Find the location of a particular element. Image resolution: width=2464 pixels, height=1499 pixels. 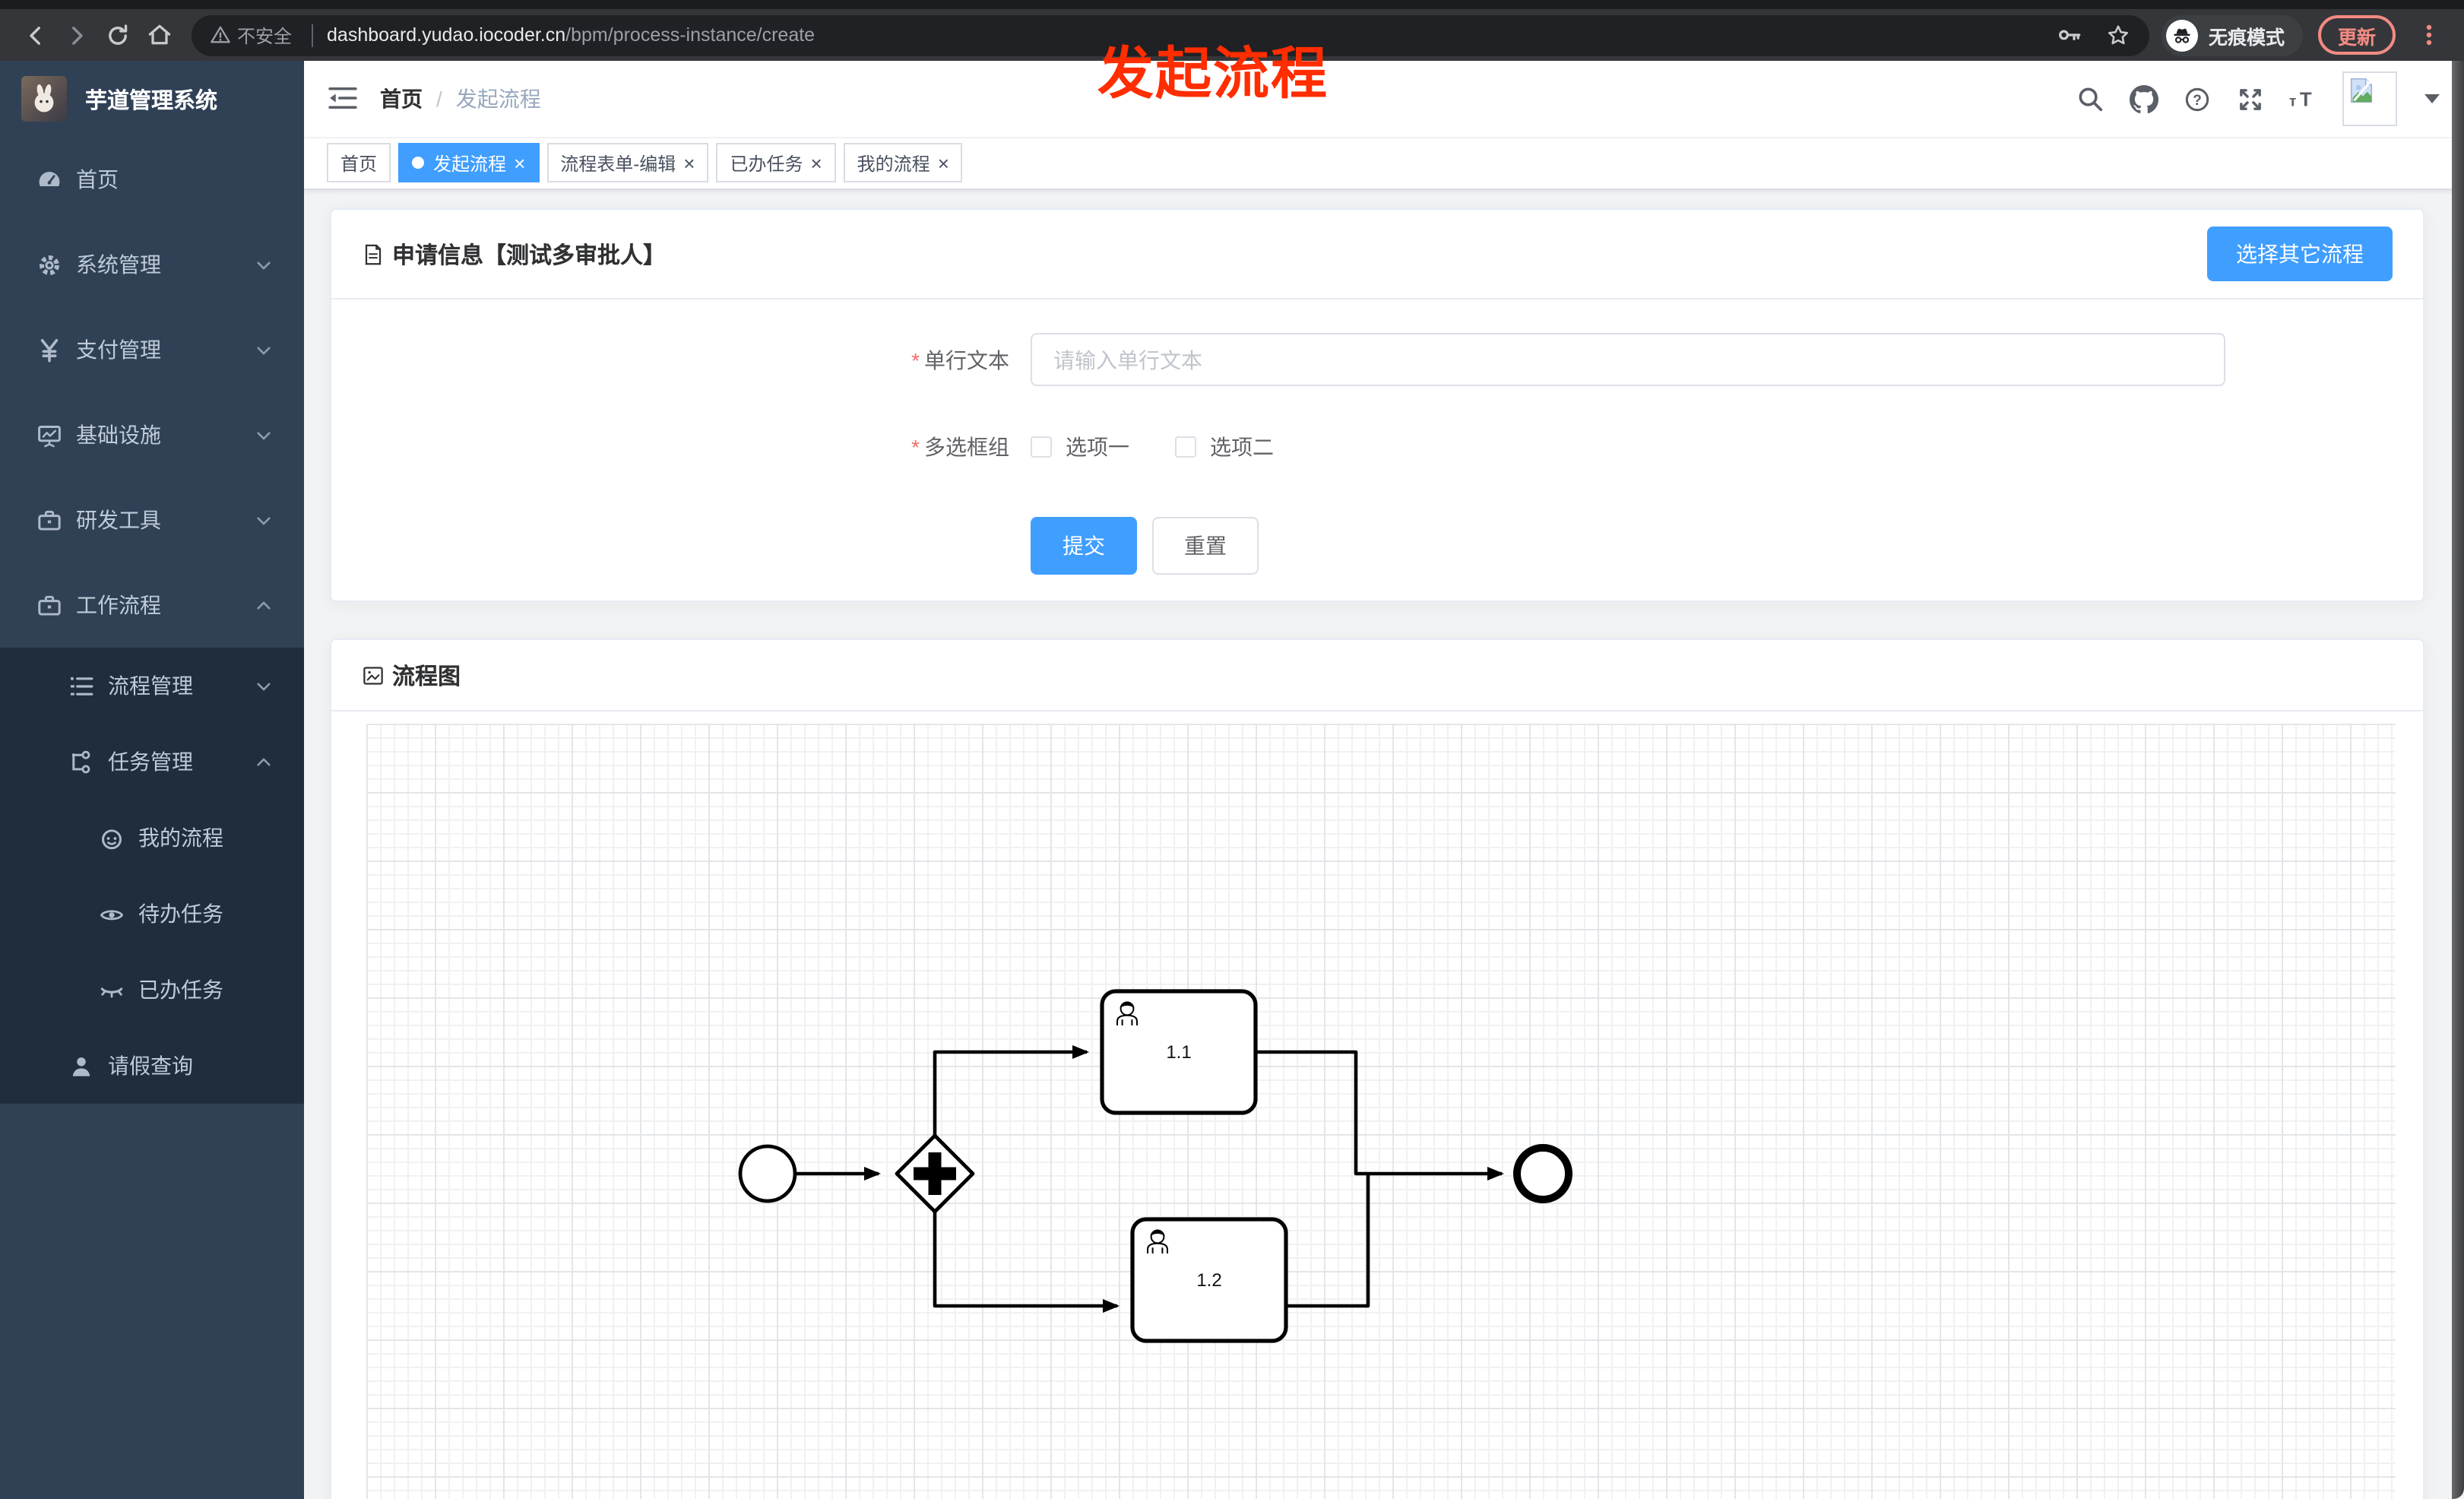

choose-other-process-button: 选择其它流程 is located at coordinates (2300, 254).